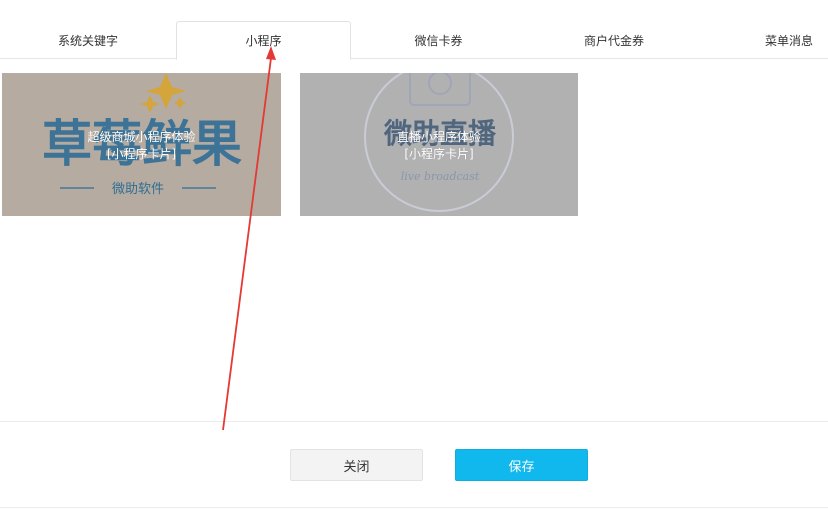 The width and height of the screenshot is (828, 509). I want to click on mini-program-card: 草莓鲜果 微助软件 超级商城小程序体验 [小程序卡片], so click(141, 144).